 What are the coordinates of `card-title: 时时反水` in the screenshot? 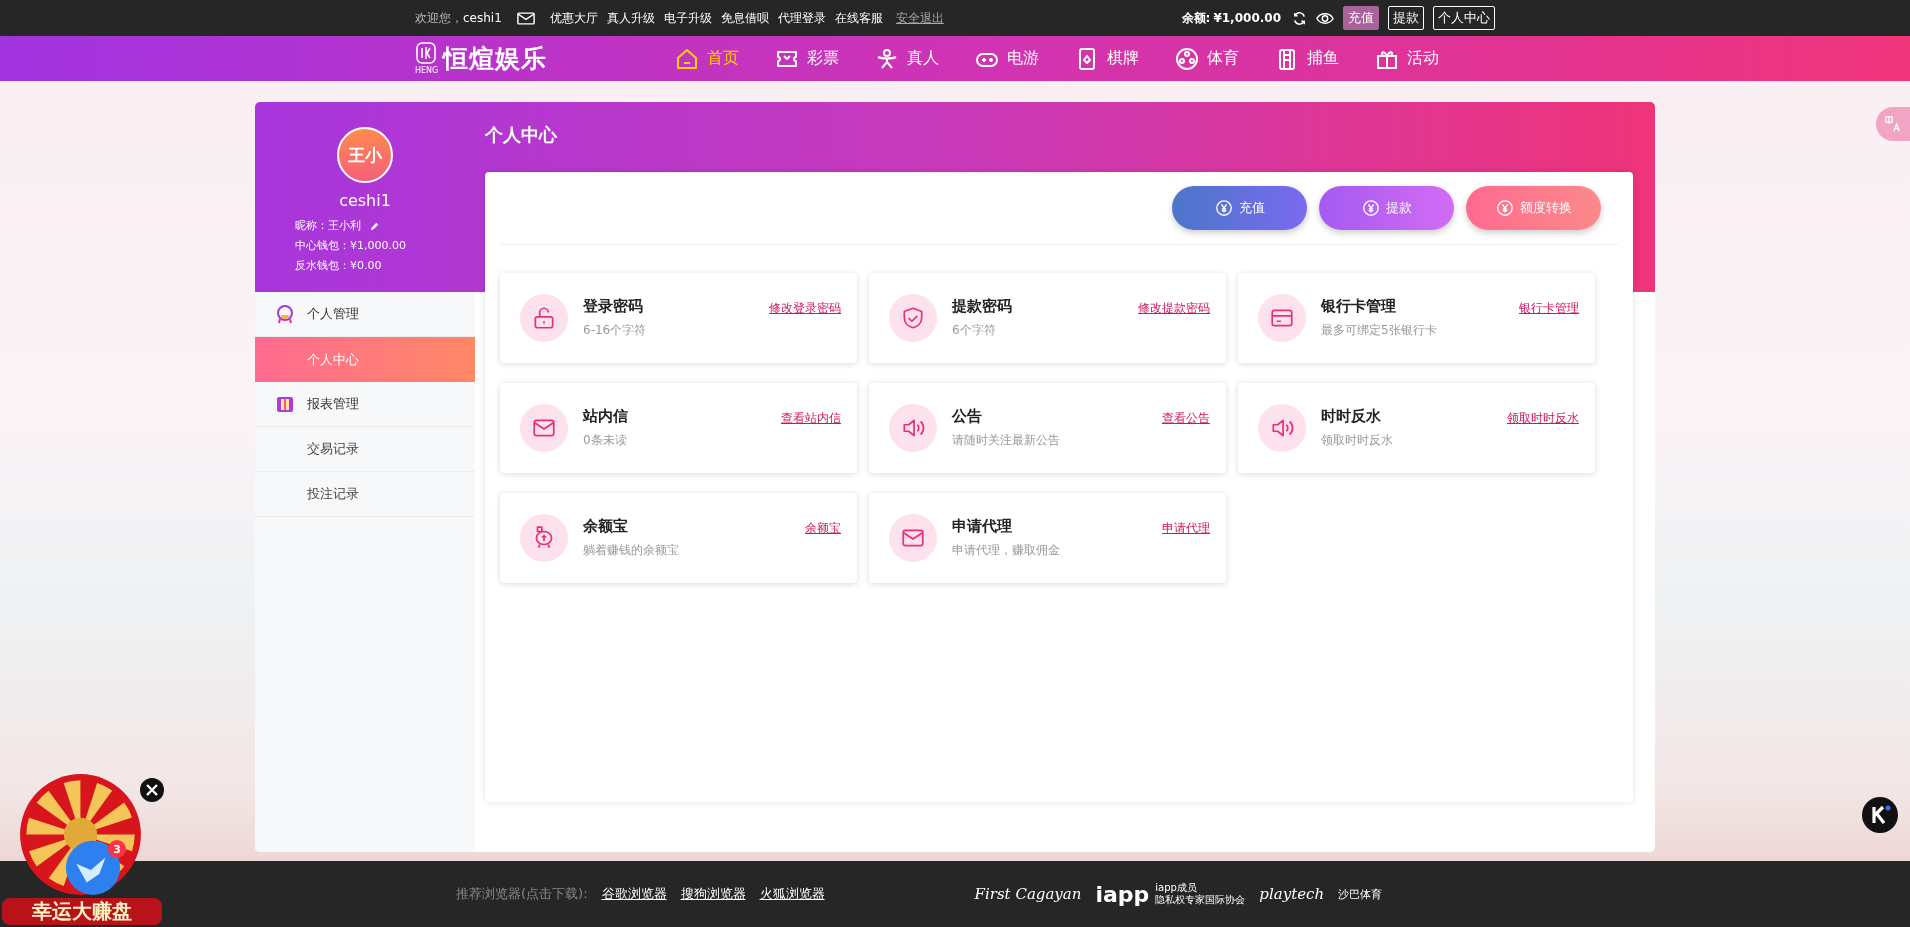 It's located at (1351, 416).